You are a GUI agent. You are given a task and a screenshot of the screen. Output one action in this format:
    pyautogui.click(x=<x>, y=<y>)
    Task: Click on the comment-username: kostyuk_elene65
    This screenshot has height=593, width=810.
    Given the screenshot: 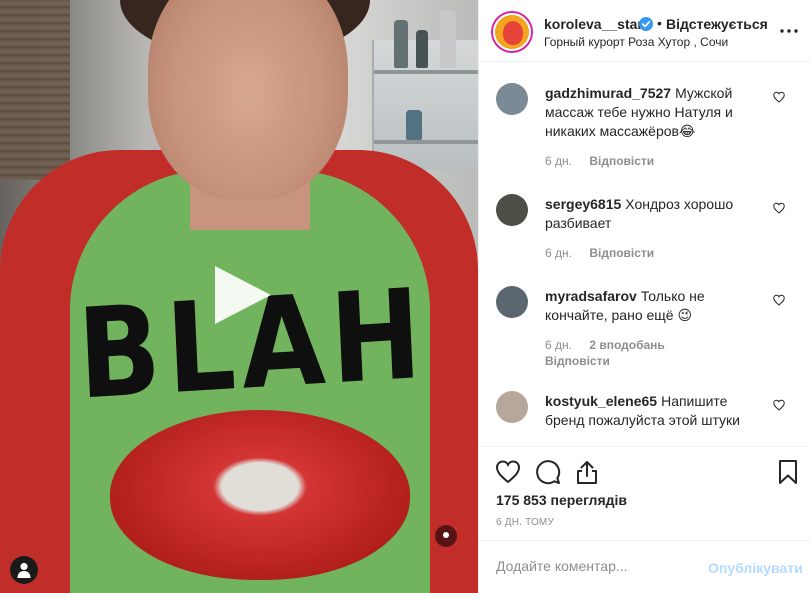 What is the action you would take?
    pyautogui.click(x=601, y=401)
    